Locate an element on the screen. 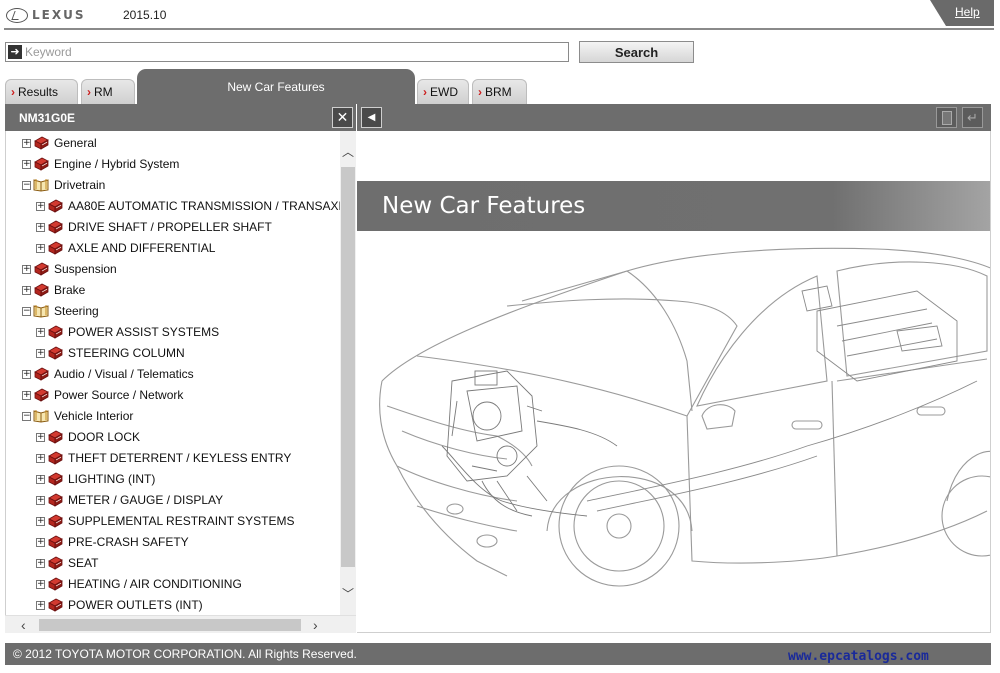 This screenshot has height=673, width=1000. chevron-right-icon: › is located at coordinates (89, 92).